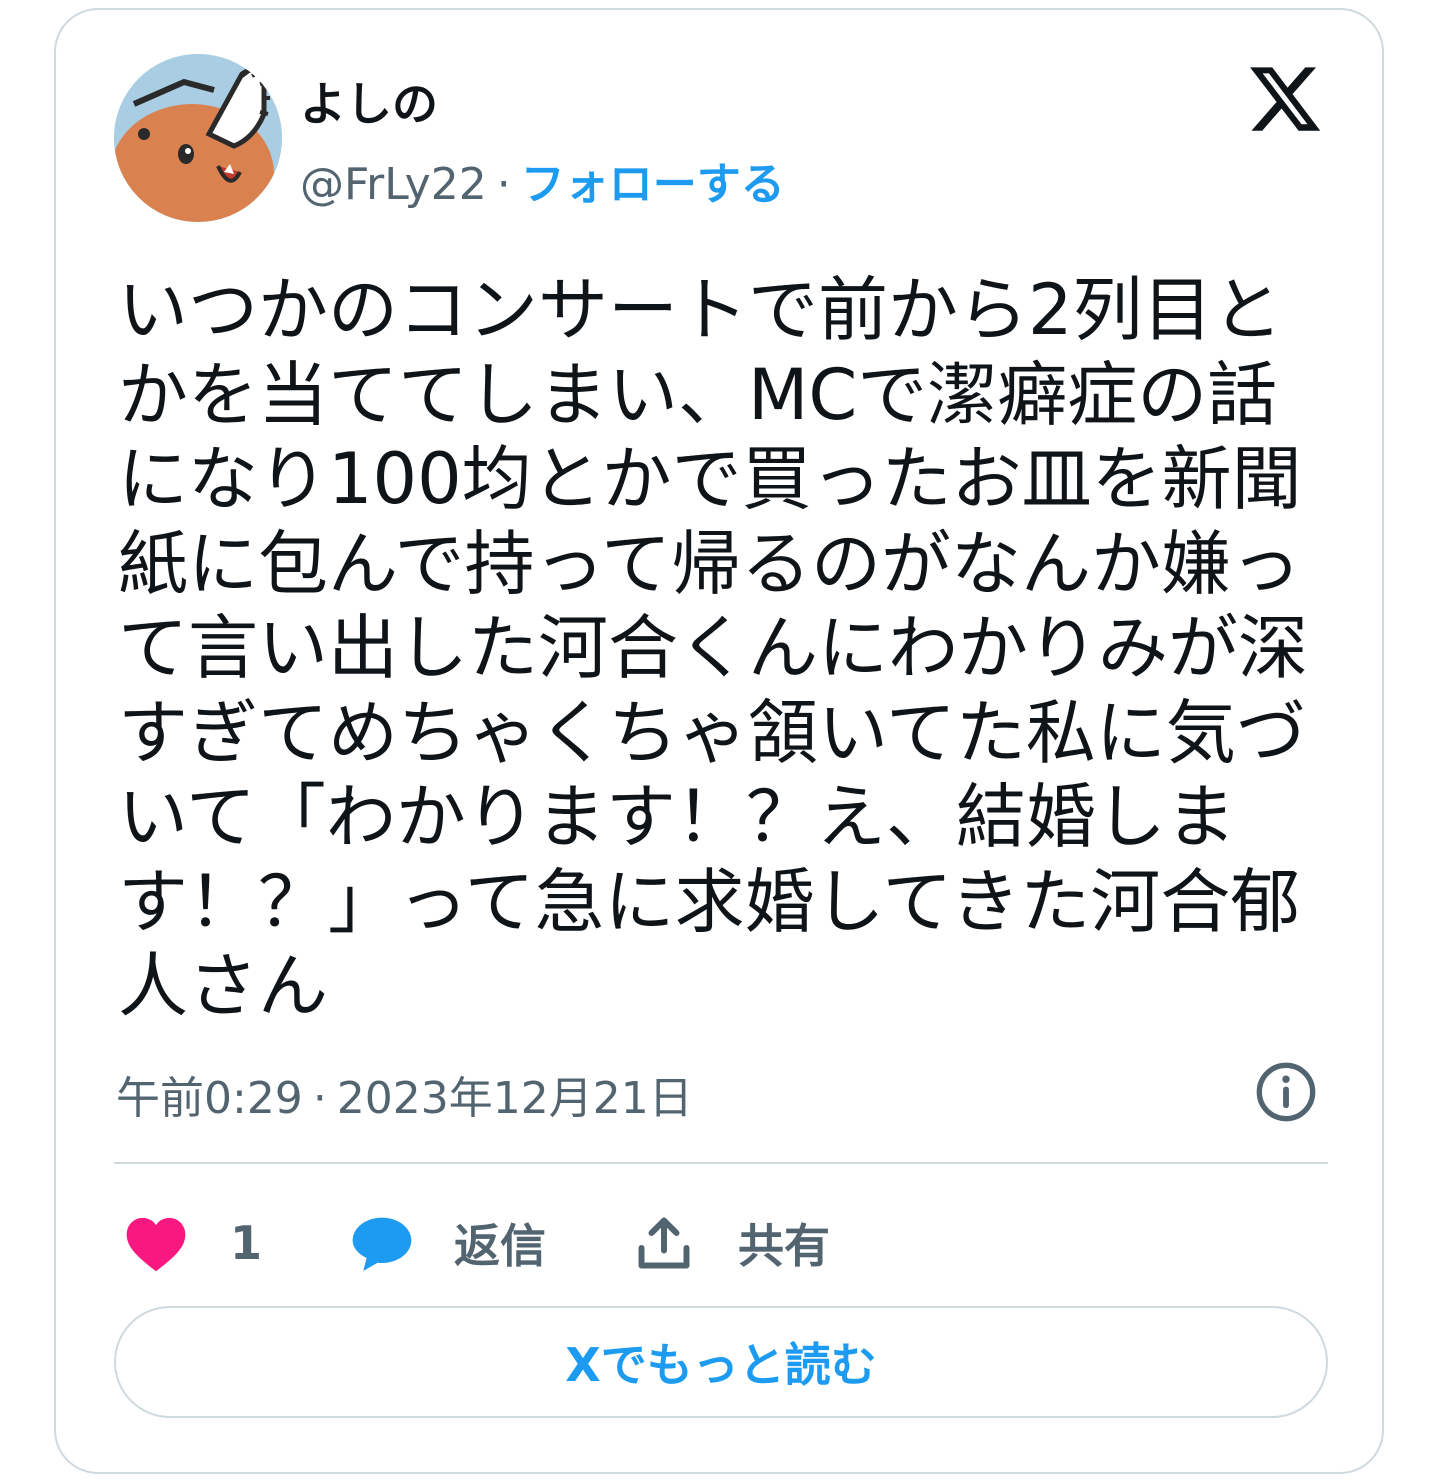 The height and width of the screenshot is (1481, 1440). What do you see at coordinates (369, 101) in the screenshot?
I see `display-name: よしの` at bounding box center [369, 101].